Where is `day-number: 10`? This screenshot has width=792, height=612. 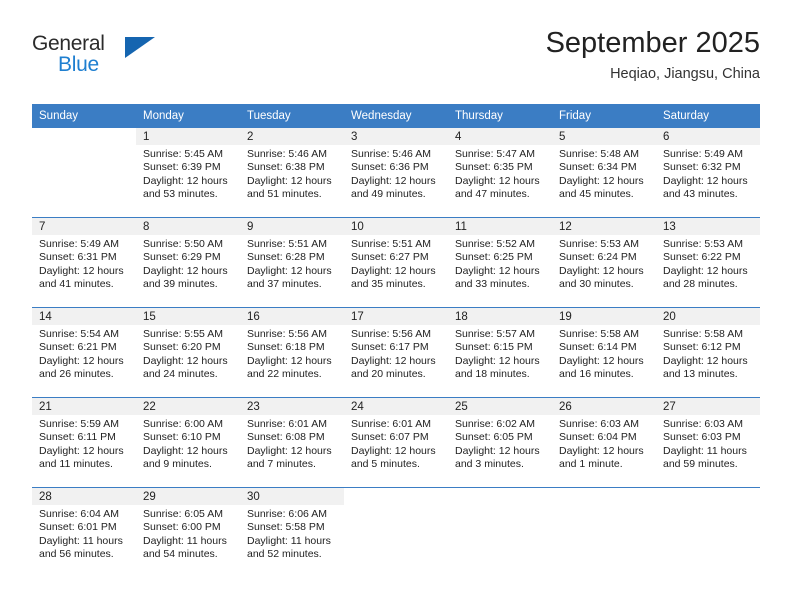
day-number: 10 is located at coordinates (396, 226).